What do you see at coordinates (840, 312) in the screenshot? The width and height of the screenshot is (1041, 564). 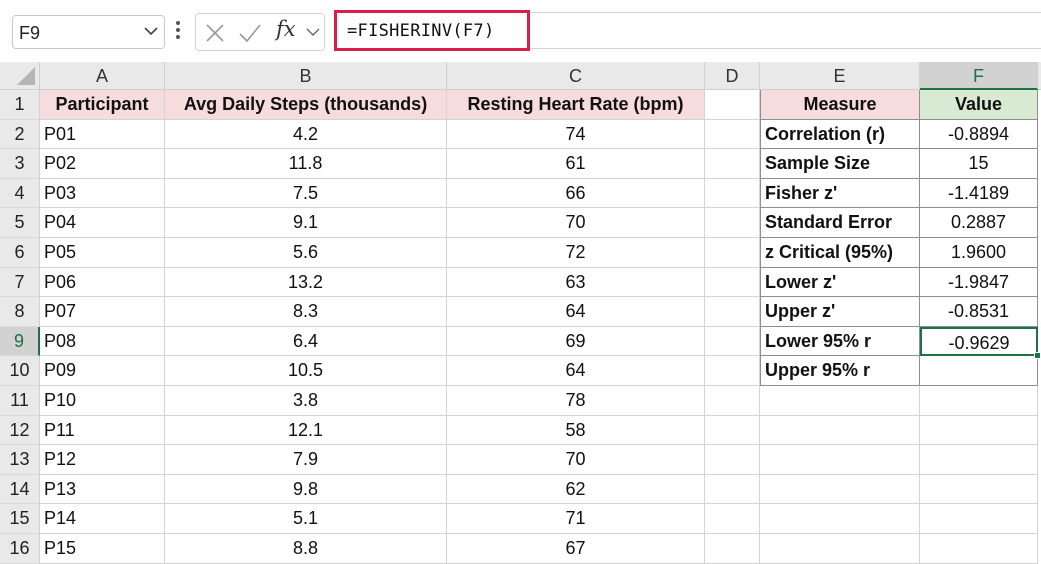 I see `measure-cell: Upper z'` at bounding box center [840, 312].